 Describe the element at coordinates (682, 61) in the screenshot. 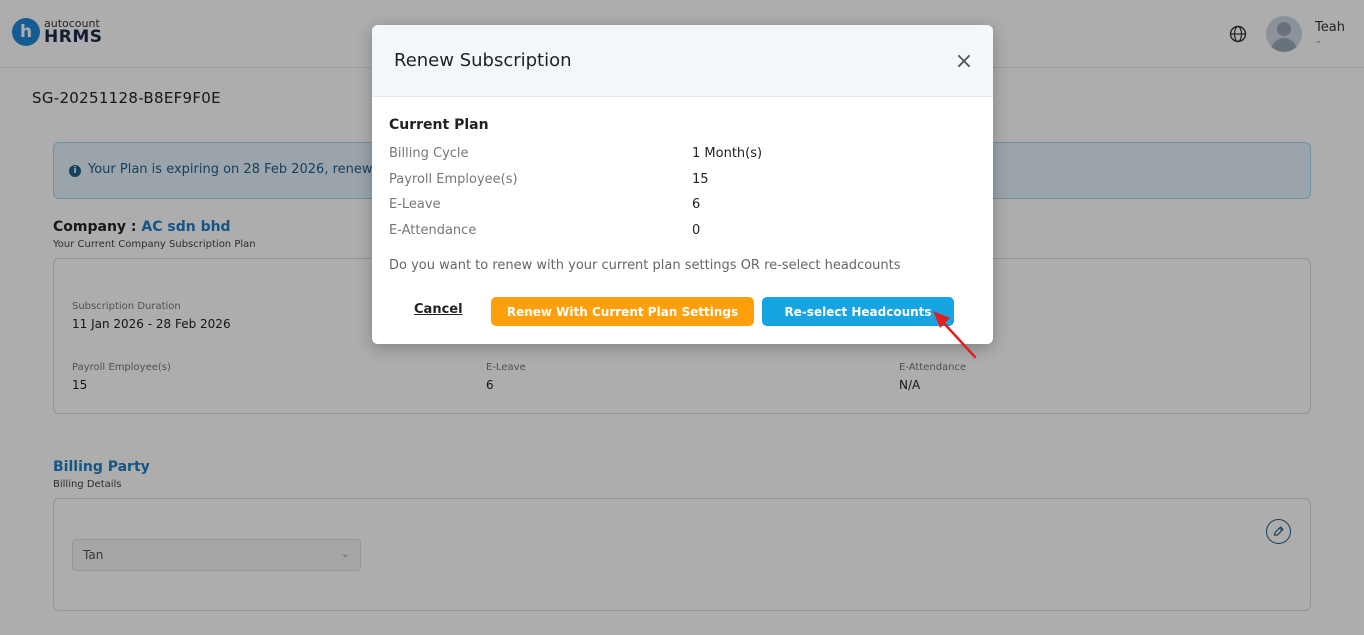

I see `modal-header: Renew Subscription ×` at that location.